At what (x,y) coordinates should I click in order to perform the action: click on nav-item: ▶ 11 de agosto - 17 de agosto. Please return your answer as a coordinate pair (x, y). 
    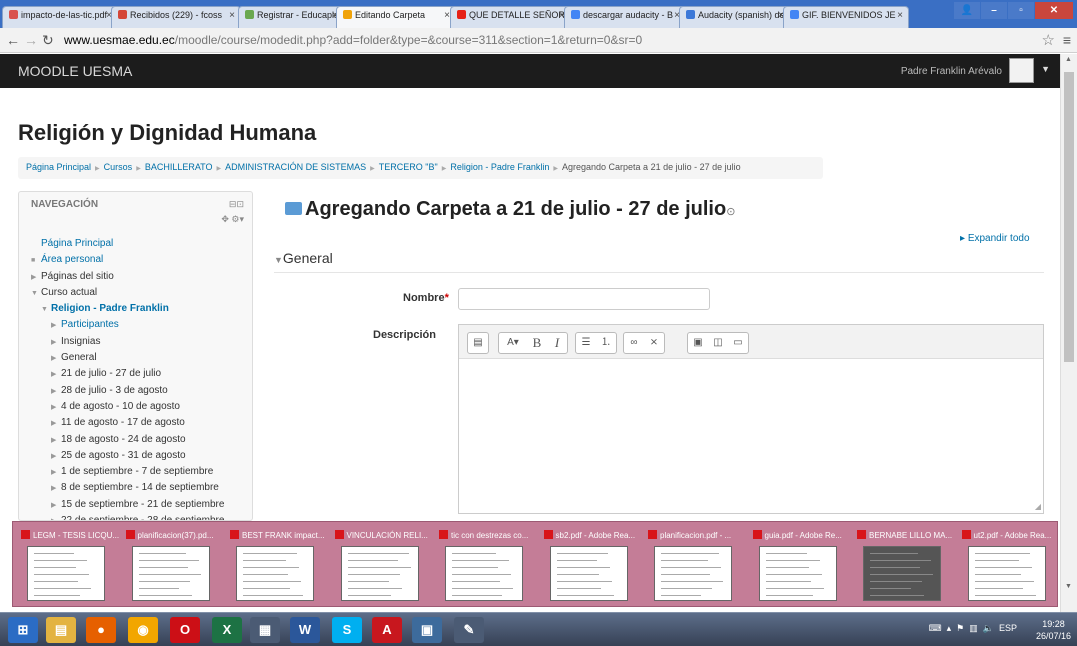
    Looking at the image, I should click on (141, 423).